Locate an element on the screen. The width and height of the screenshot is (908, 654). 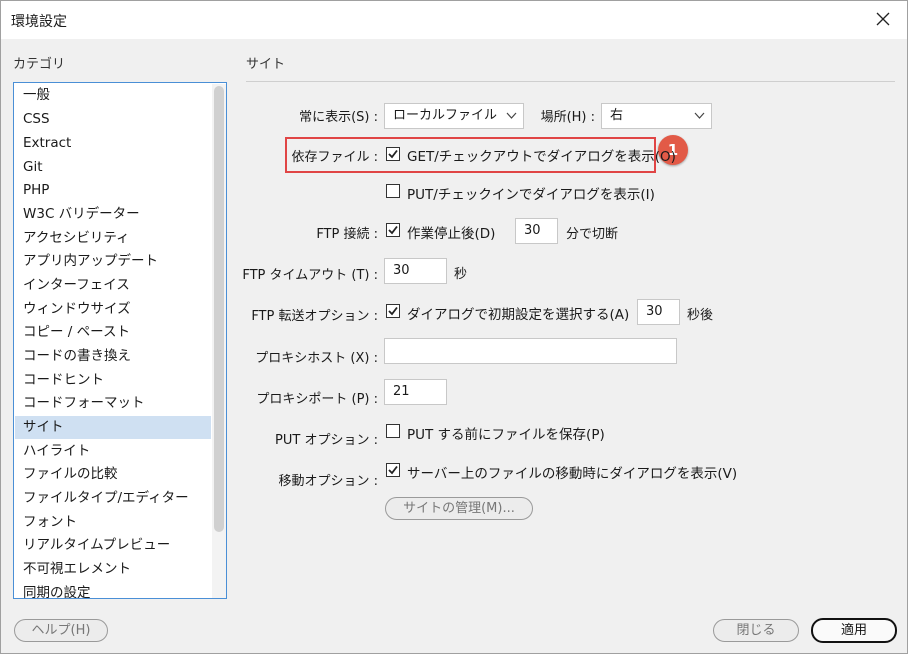
category-item: W3C バリデーター is located at coordinates (113, 214).